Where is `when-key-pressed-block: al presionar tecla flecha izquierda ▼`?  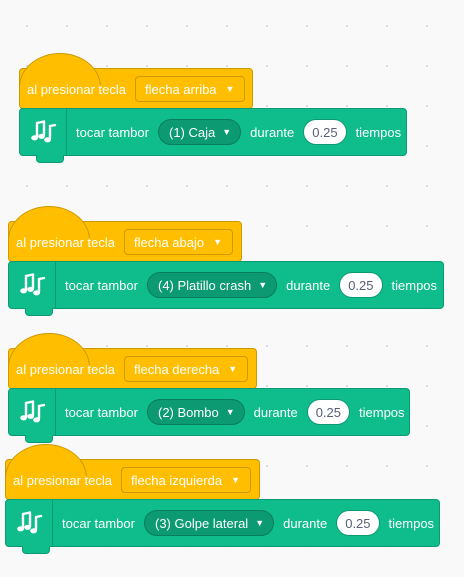 when-key-pressed-block: al presionar tecla flecha izquierda ▼ is located at coordinates (132, 476).